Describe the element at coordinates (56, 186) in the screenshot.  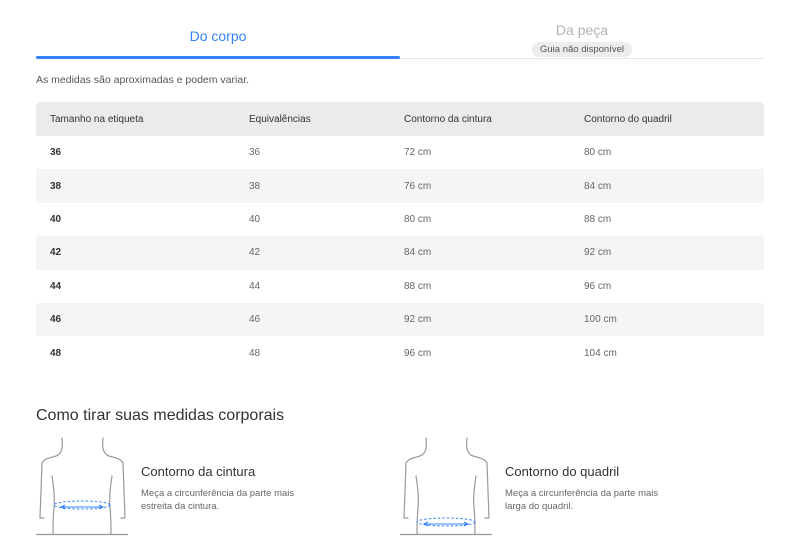
I see `cell-size: 38` at that location.